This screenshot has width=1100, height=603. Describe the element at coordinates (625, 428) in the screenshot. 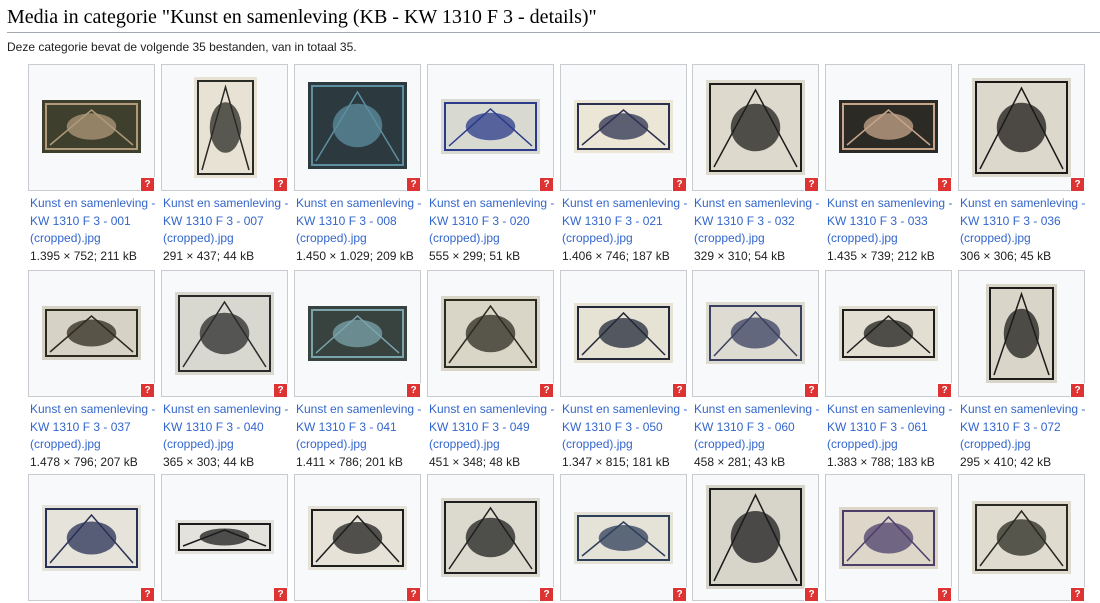

I see `file-name-link: KW 1310 F 3 - 050` at that location.